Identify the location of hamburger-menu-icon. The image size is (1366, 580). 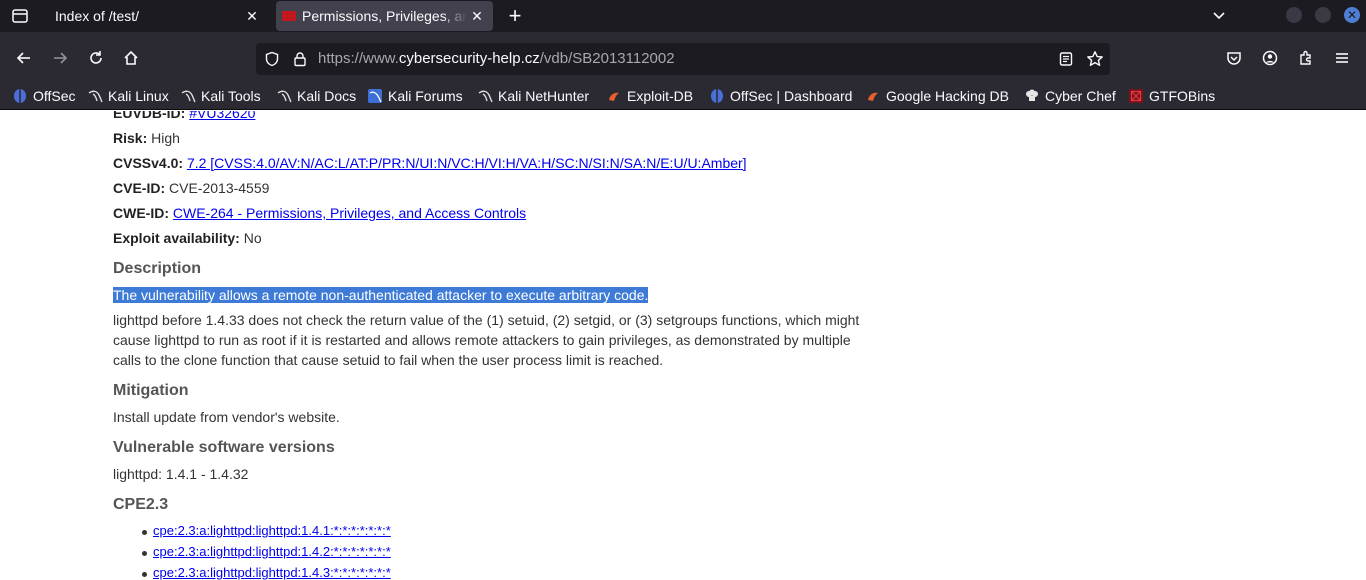
(1342, 58).